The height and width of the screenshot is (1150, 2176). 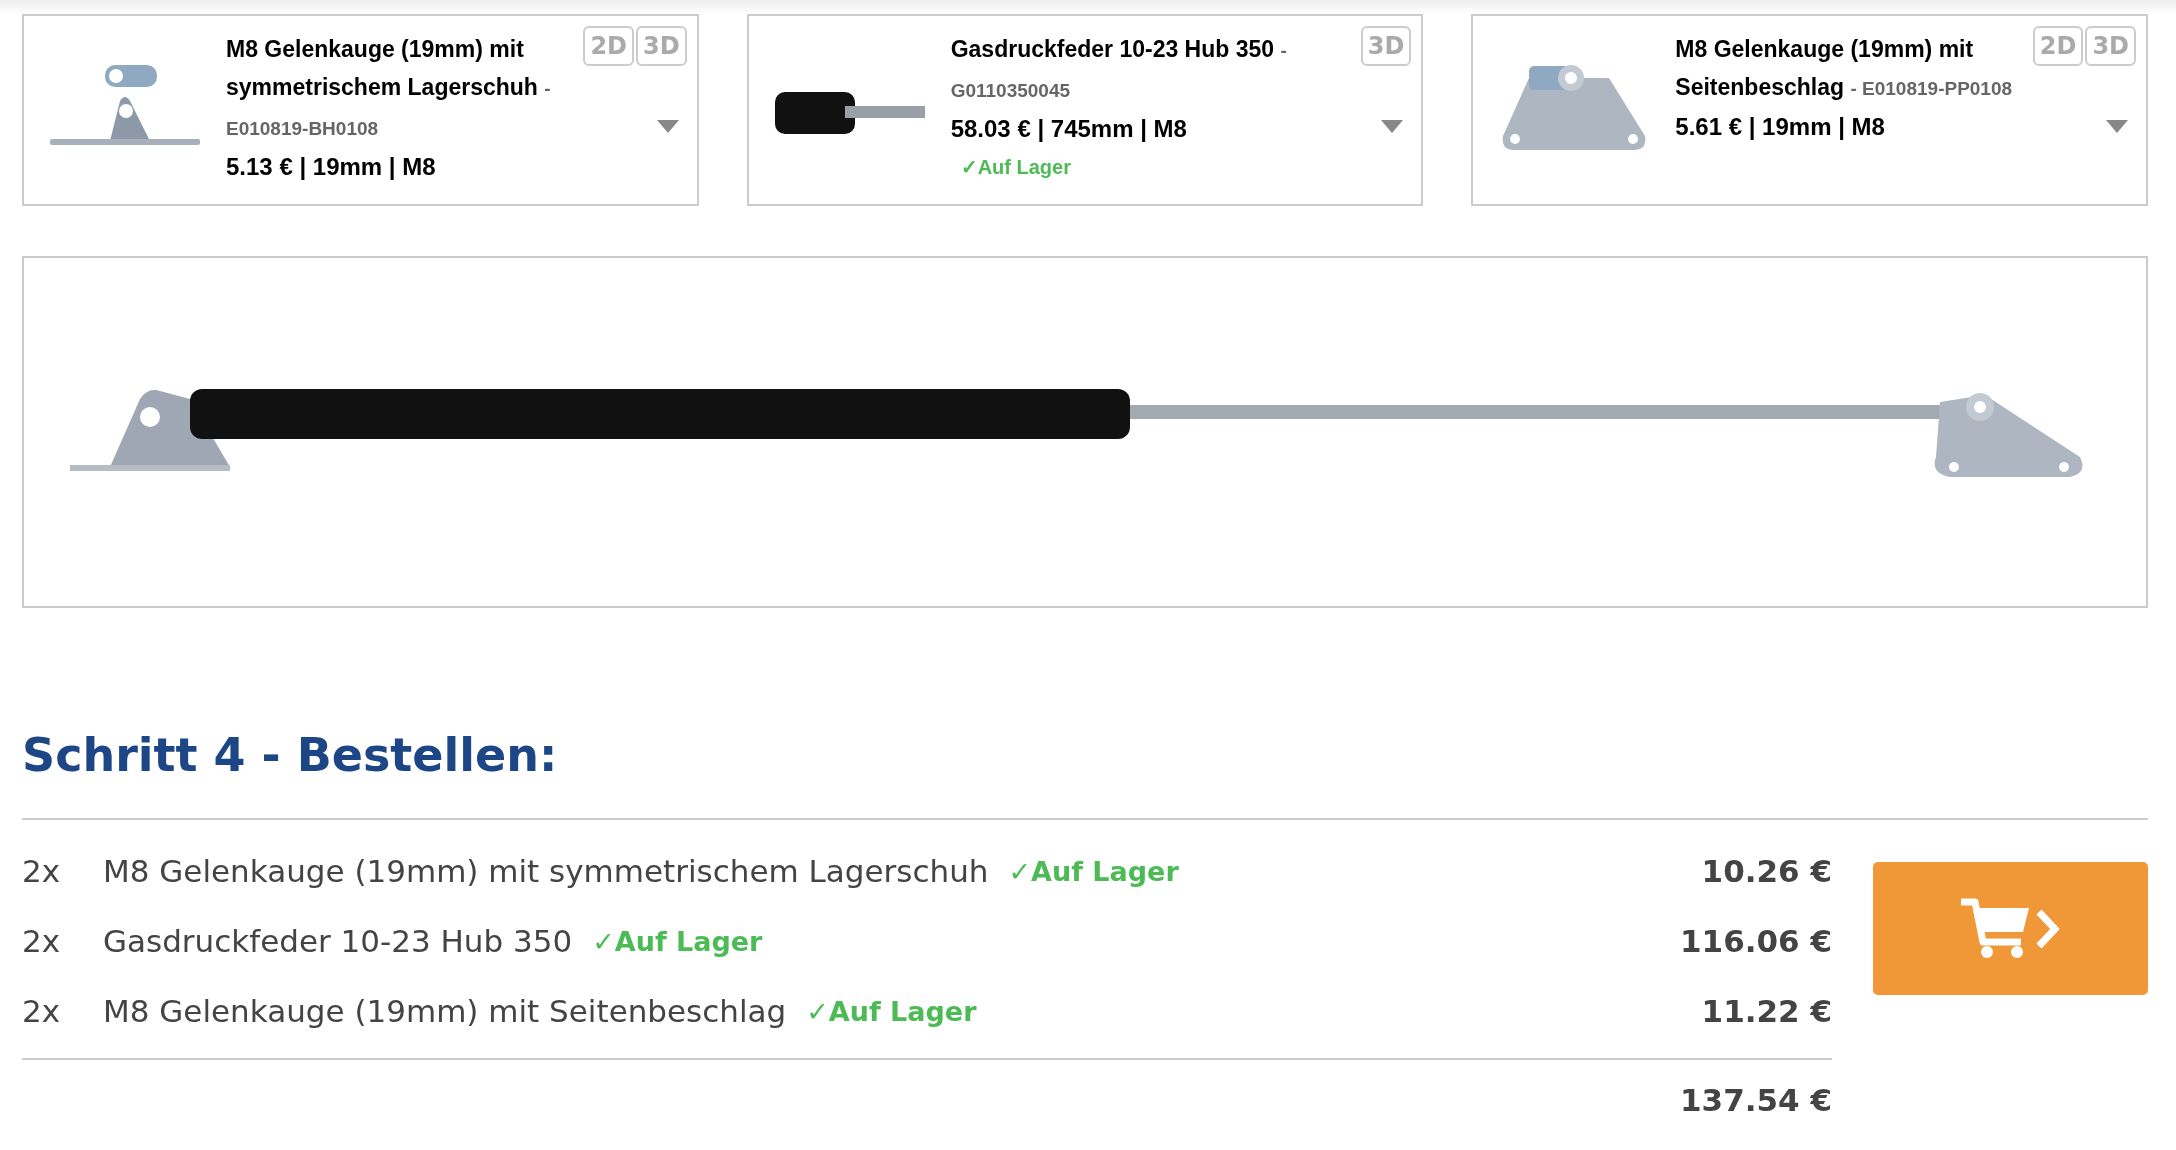 What do you see at coordinates (389, 88) in the screenshot?
I see `product-title: M8 Gelenkauge (19mm) mit symmetrischem Lagerschuh - E010819-BH0108` at bounding box center [389, 88].